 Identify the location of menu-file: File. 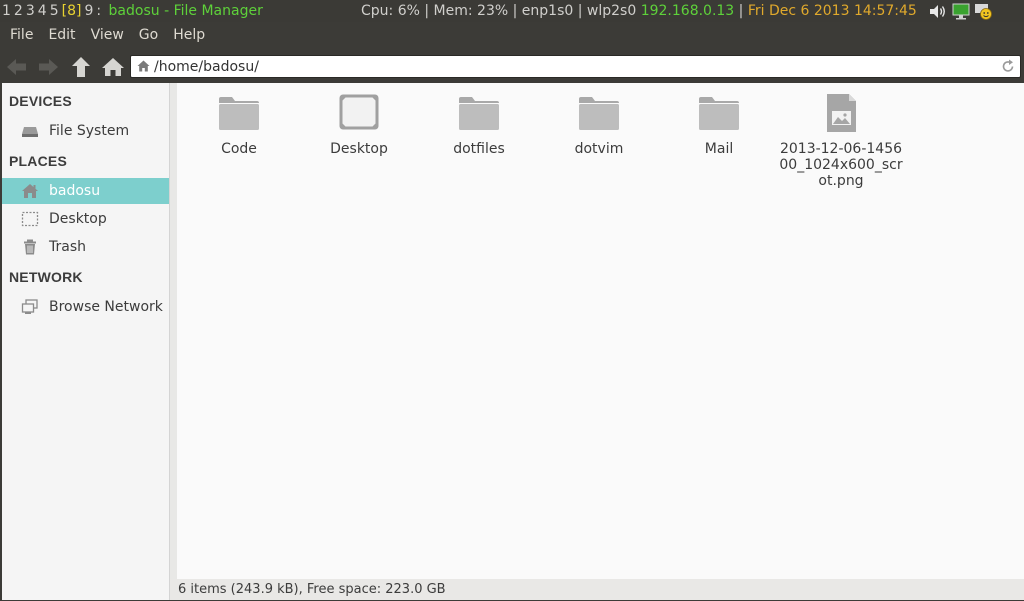
(21, 35).